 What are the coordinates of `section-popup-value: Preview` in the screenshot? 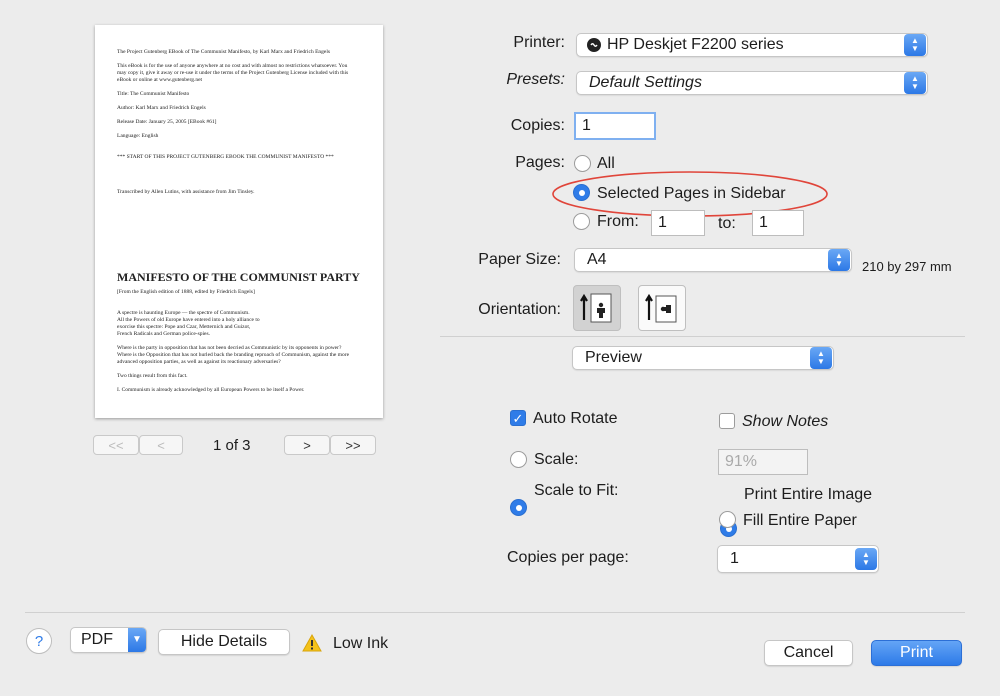 It's located at (613, 357).